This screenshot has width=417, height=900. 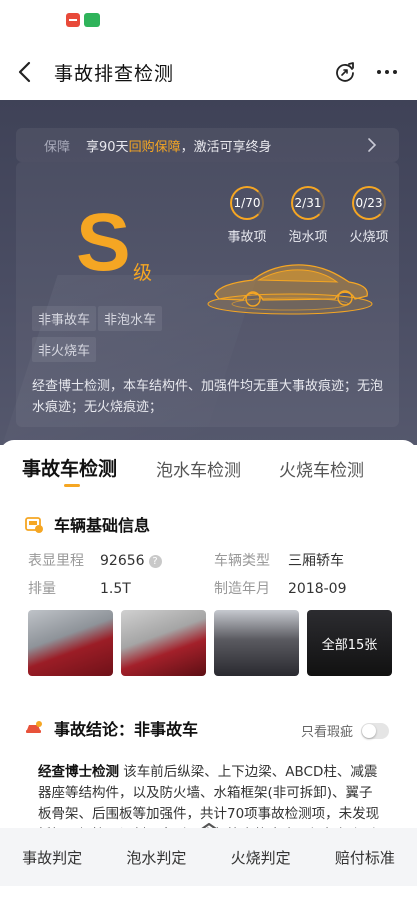 I want to click on active-tab-indicator, so click(x=72, y=485).